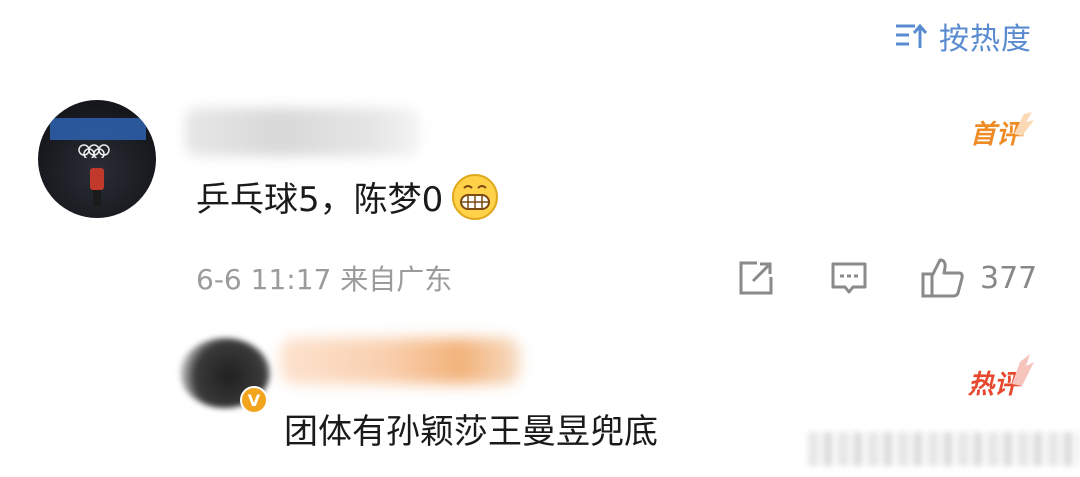 Image resolution: width=1080 pixels, height=477 pixels. I want to click on comment-icon, so click(849, 278).